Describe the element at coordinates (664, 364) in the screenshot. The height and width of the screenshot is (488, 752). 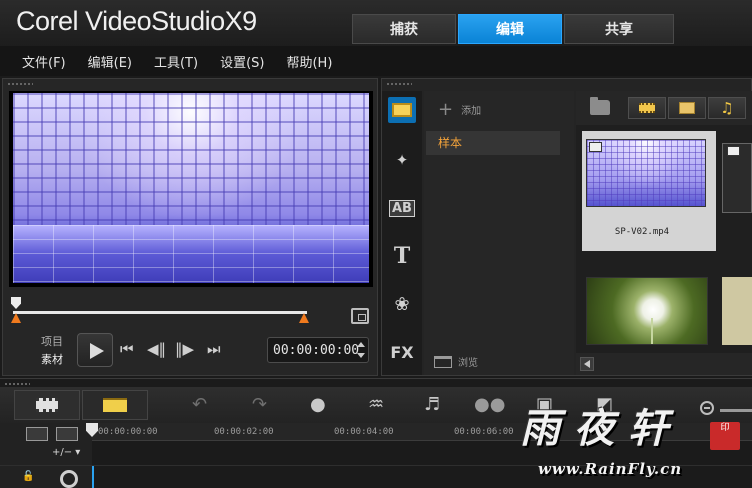
I see `library-scrollbar` at that location.